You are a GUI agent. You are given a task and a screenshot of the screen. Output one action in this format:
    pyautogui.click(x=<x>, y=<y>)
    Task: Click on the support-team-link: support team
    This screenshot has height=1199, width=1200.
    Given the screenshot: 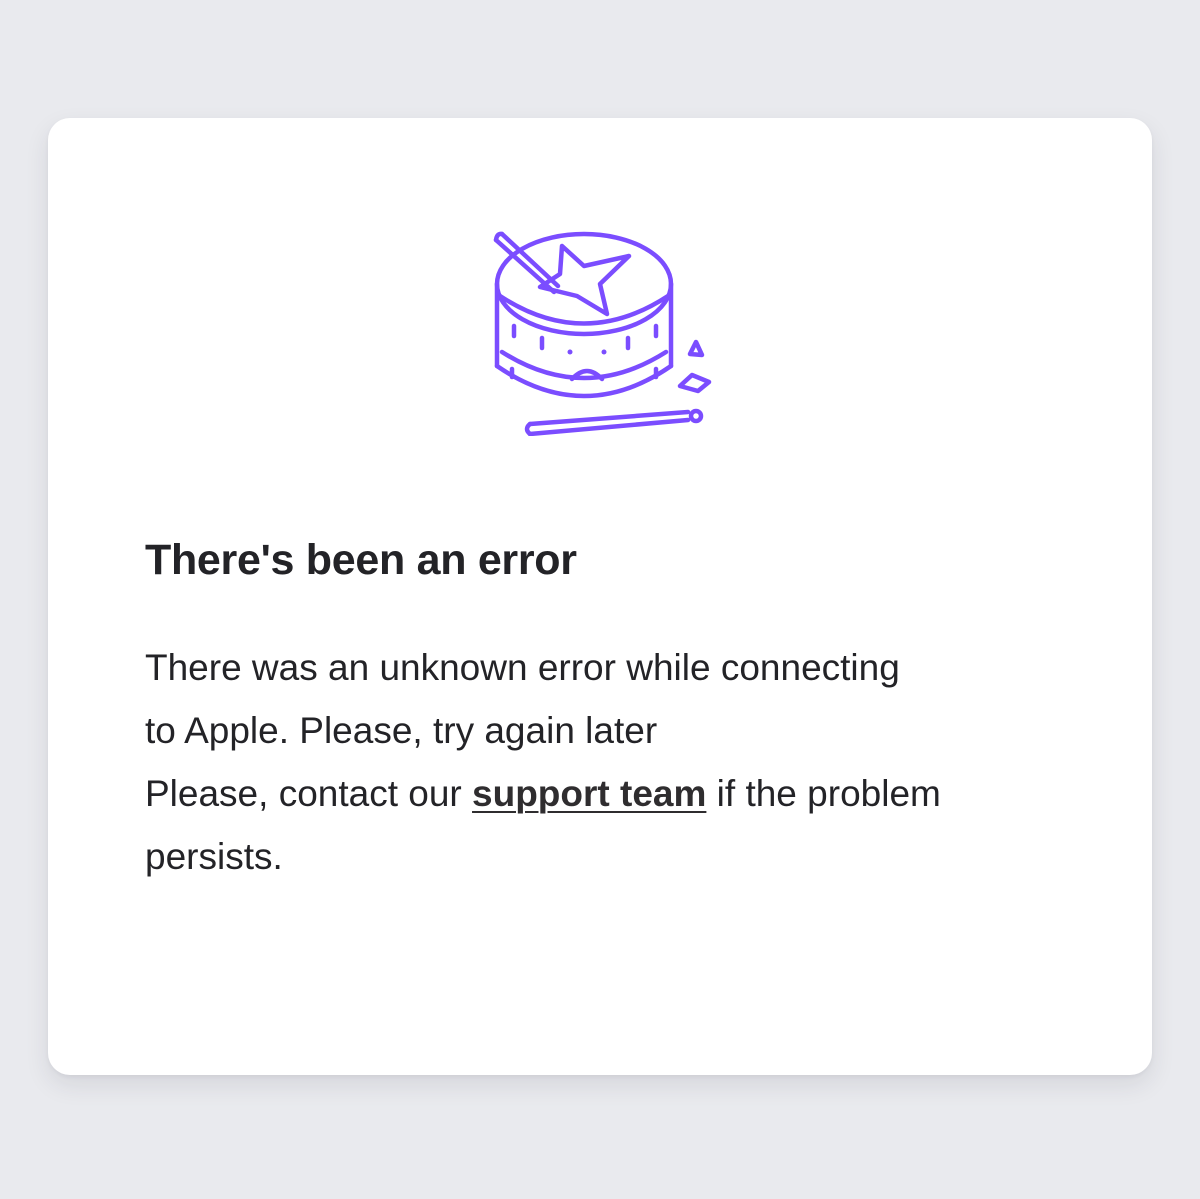 What is the action you would take?
    pyautogui.click(x=589, y=793)
    